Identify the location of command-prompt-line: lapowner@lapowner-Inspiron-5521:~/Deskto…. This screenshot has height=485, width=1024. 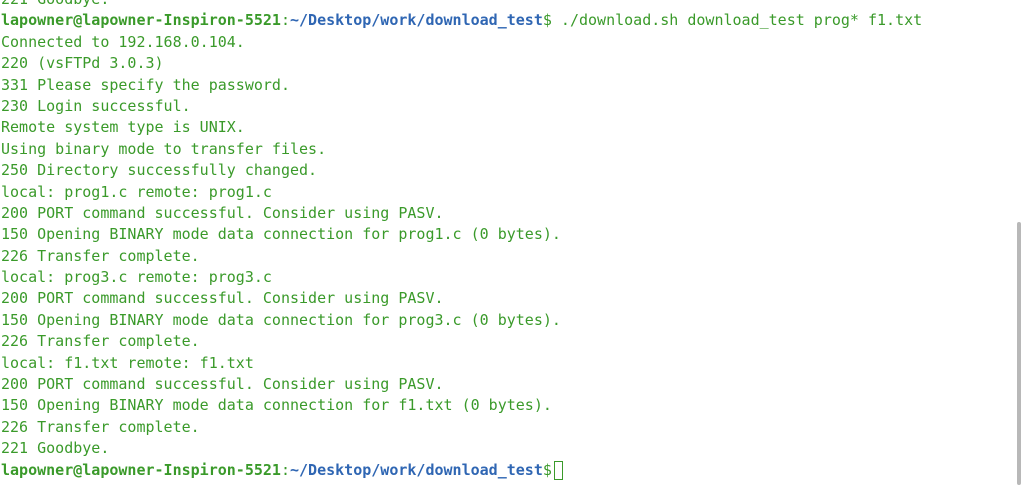
(505, 20).